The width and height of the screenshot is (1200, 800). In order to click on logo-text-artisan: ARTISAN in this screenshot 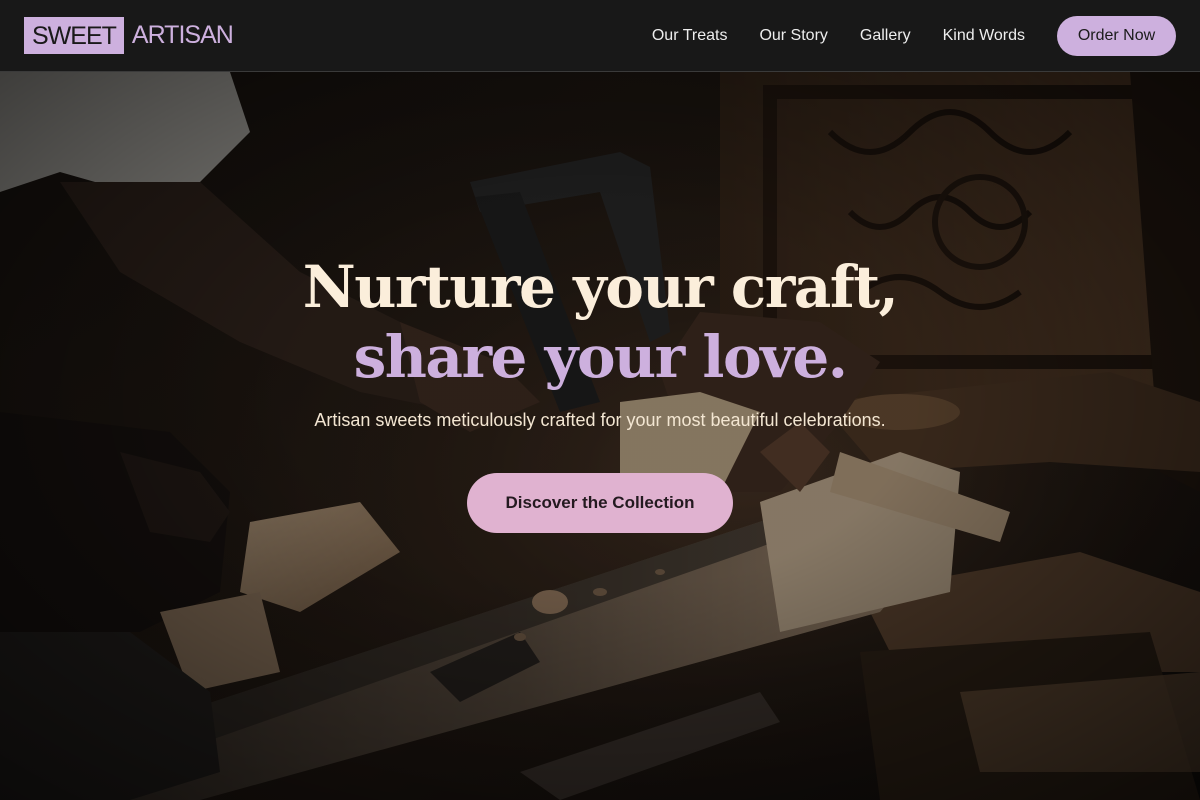, I will do `click(182, 35)`.